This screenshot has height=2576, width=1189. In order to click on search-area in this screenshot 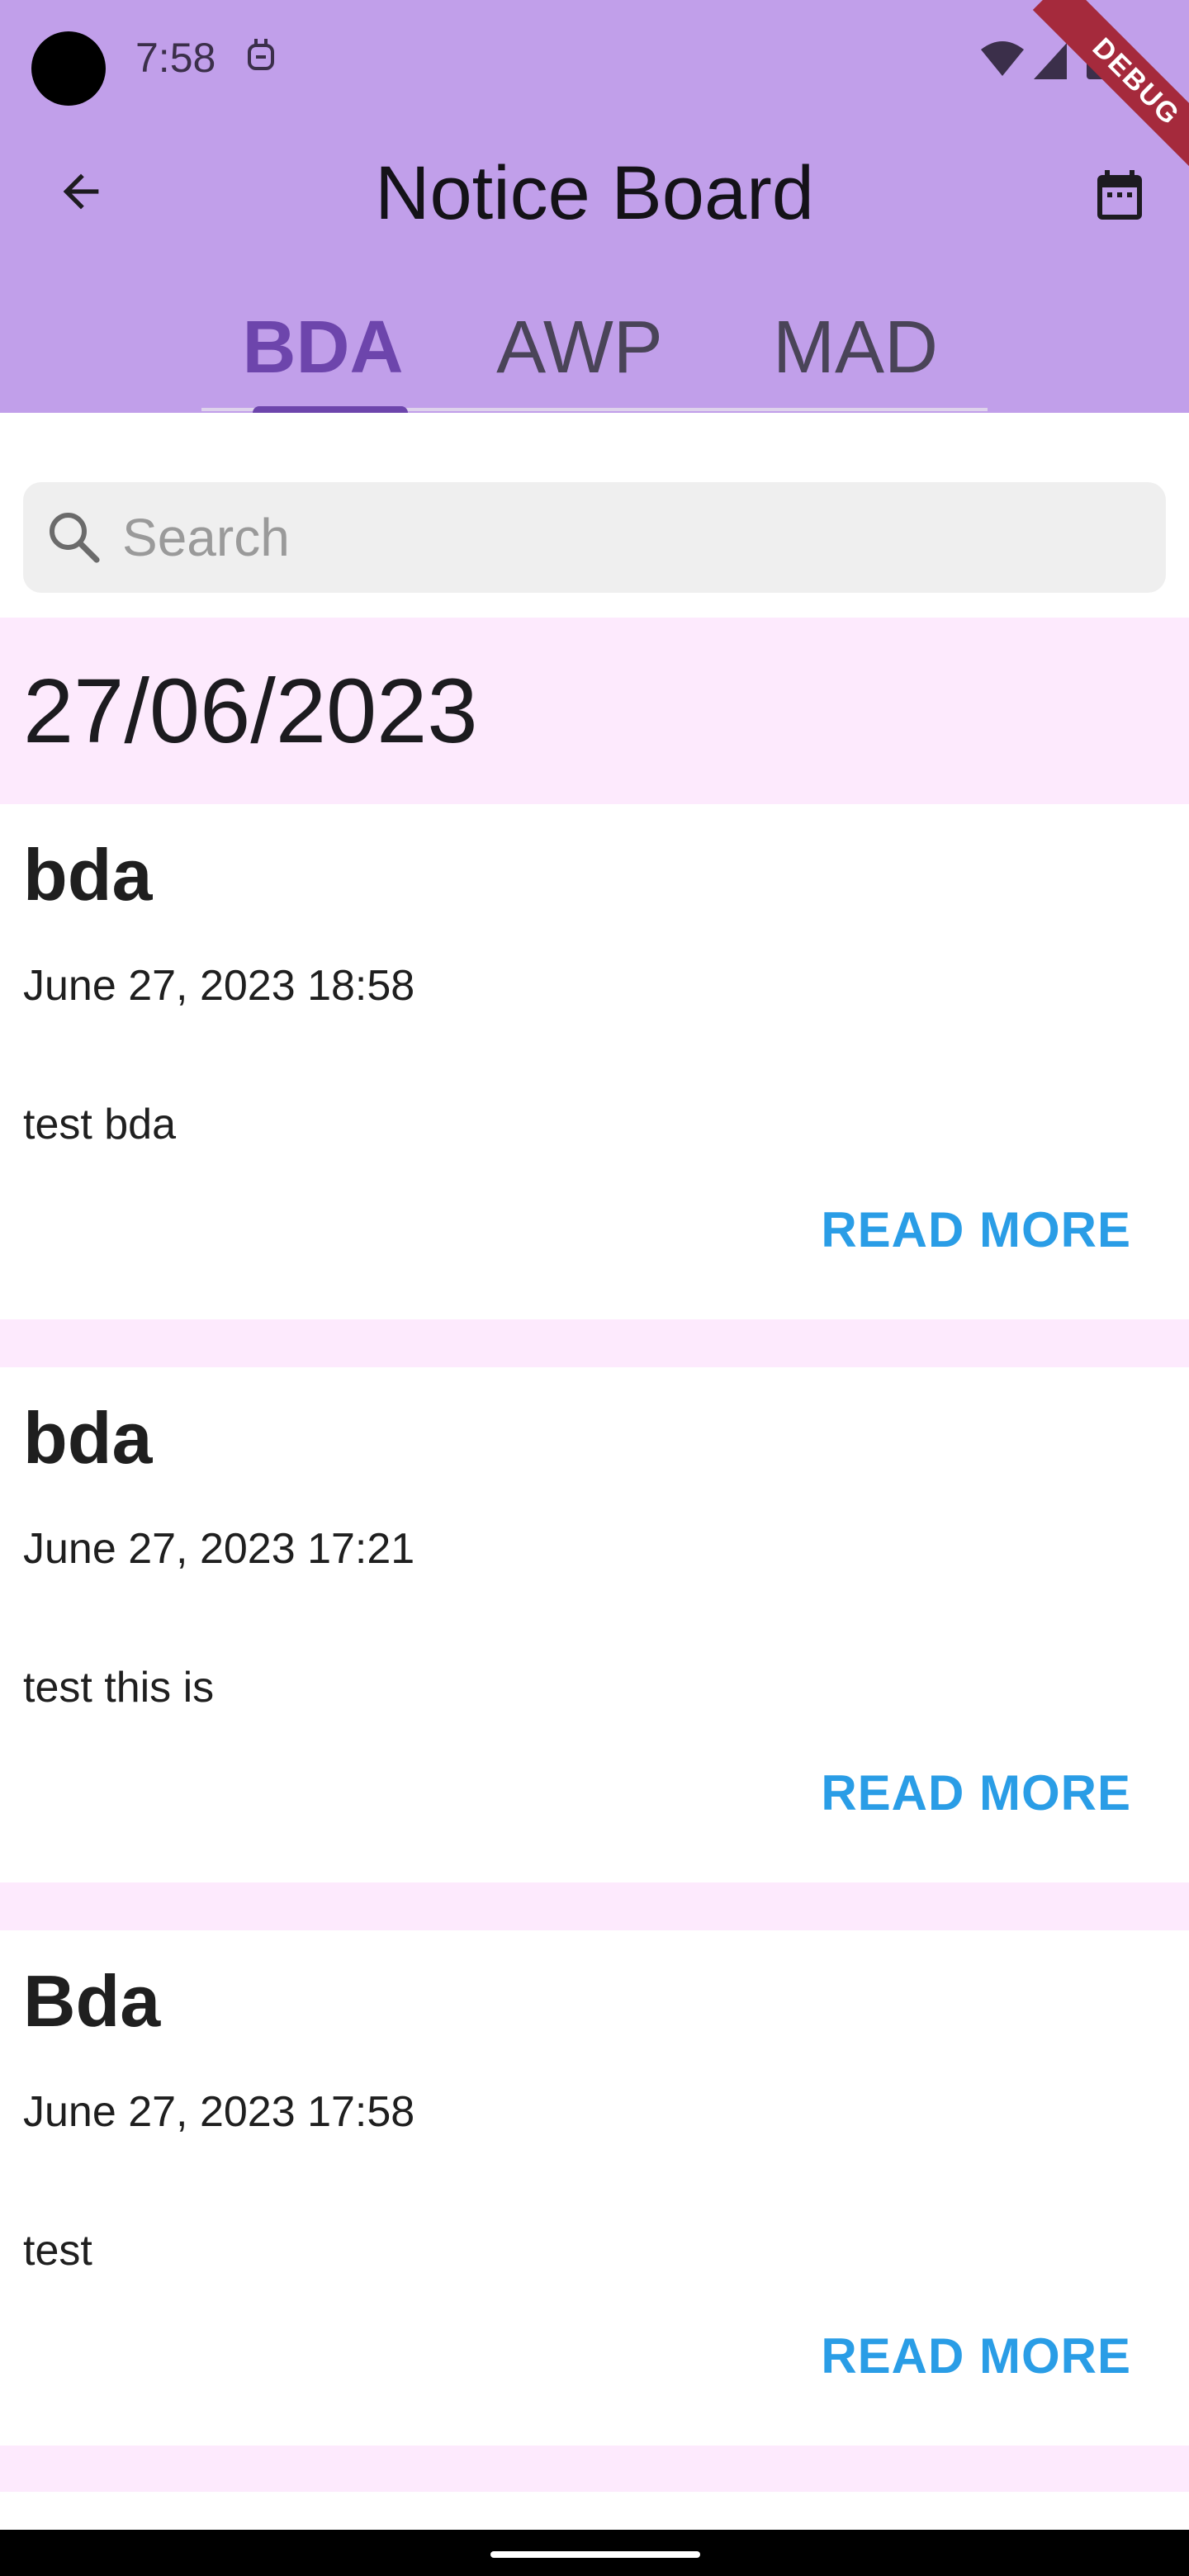, I will do `click(594, 515)`.